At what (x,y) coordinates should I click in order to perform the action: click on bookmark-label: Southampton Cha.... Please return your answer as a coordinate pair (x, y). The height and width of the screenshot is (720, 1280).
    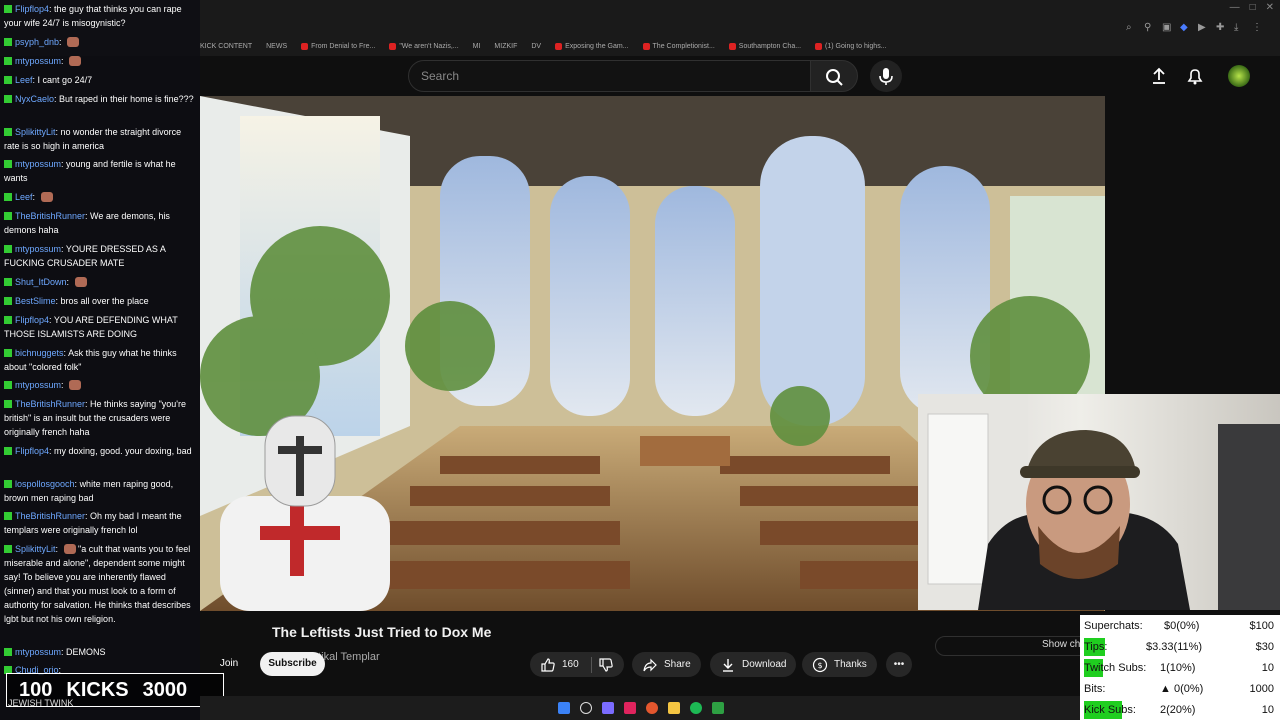
    Looking at the image, I should click on (770, 46).